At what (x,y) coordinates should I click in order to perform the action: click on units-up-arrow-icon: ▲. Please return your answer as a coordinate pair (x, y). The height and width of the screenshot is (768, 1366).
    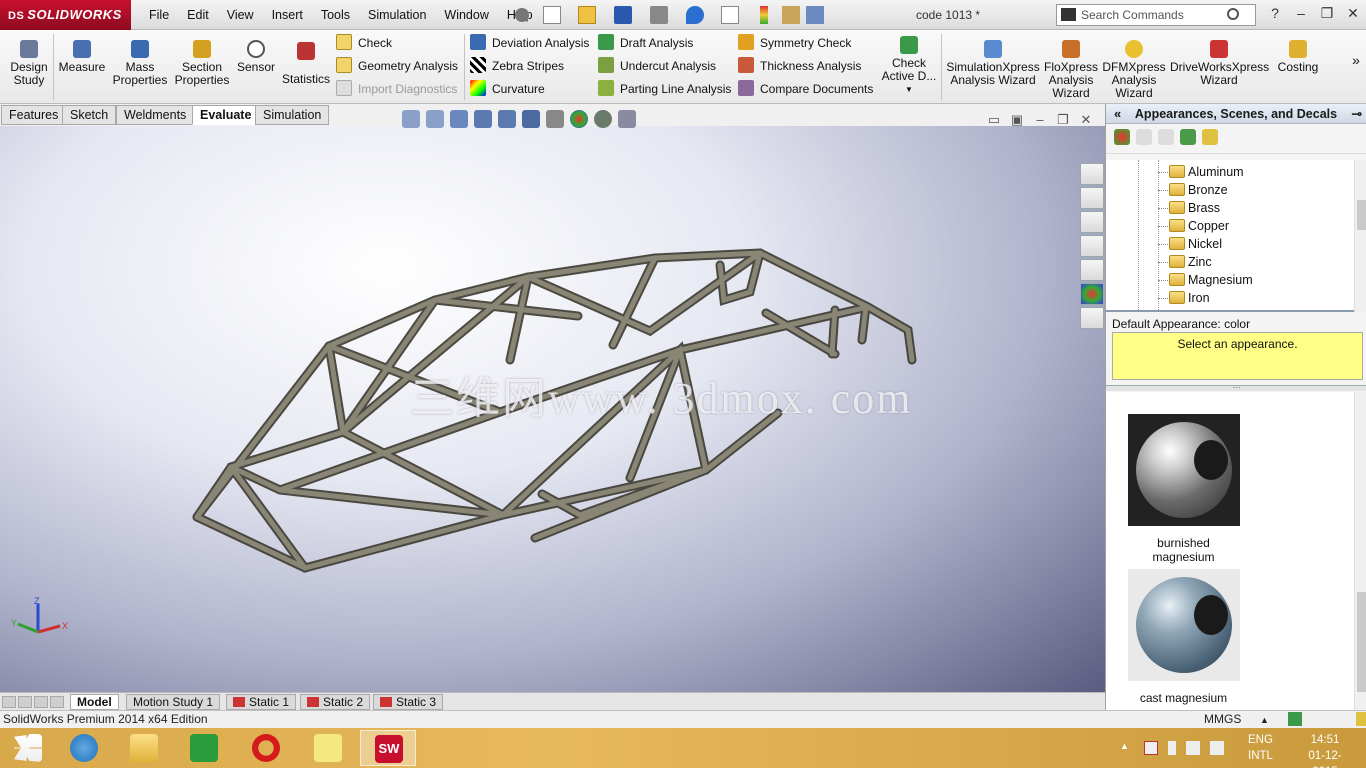
    Looking at the image, I should click on (1267, 719).